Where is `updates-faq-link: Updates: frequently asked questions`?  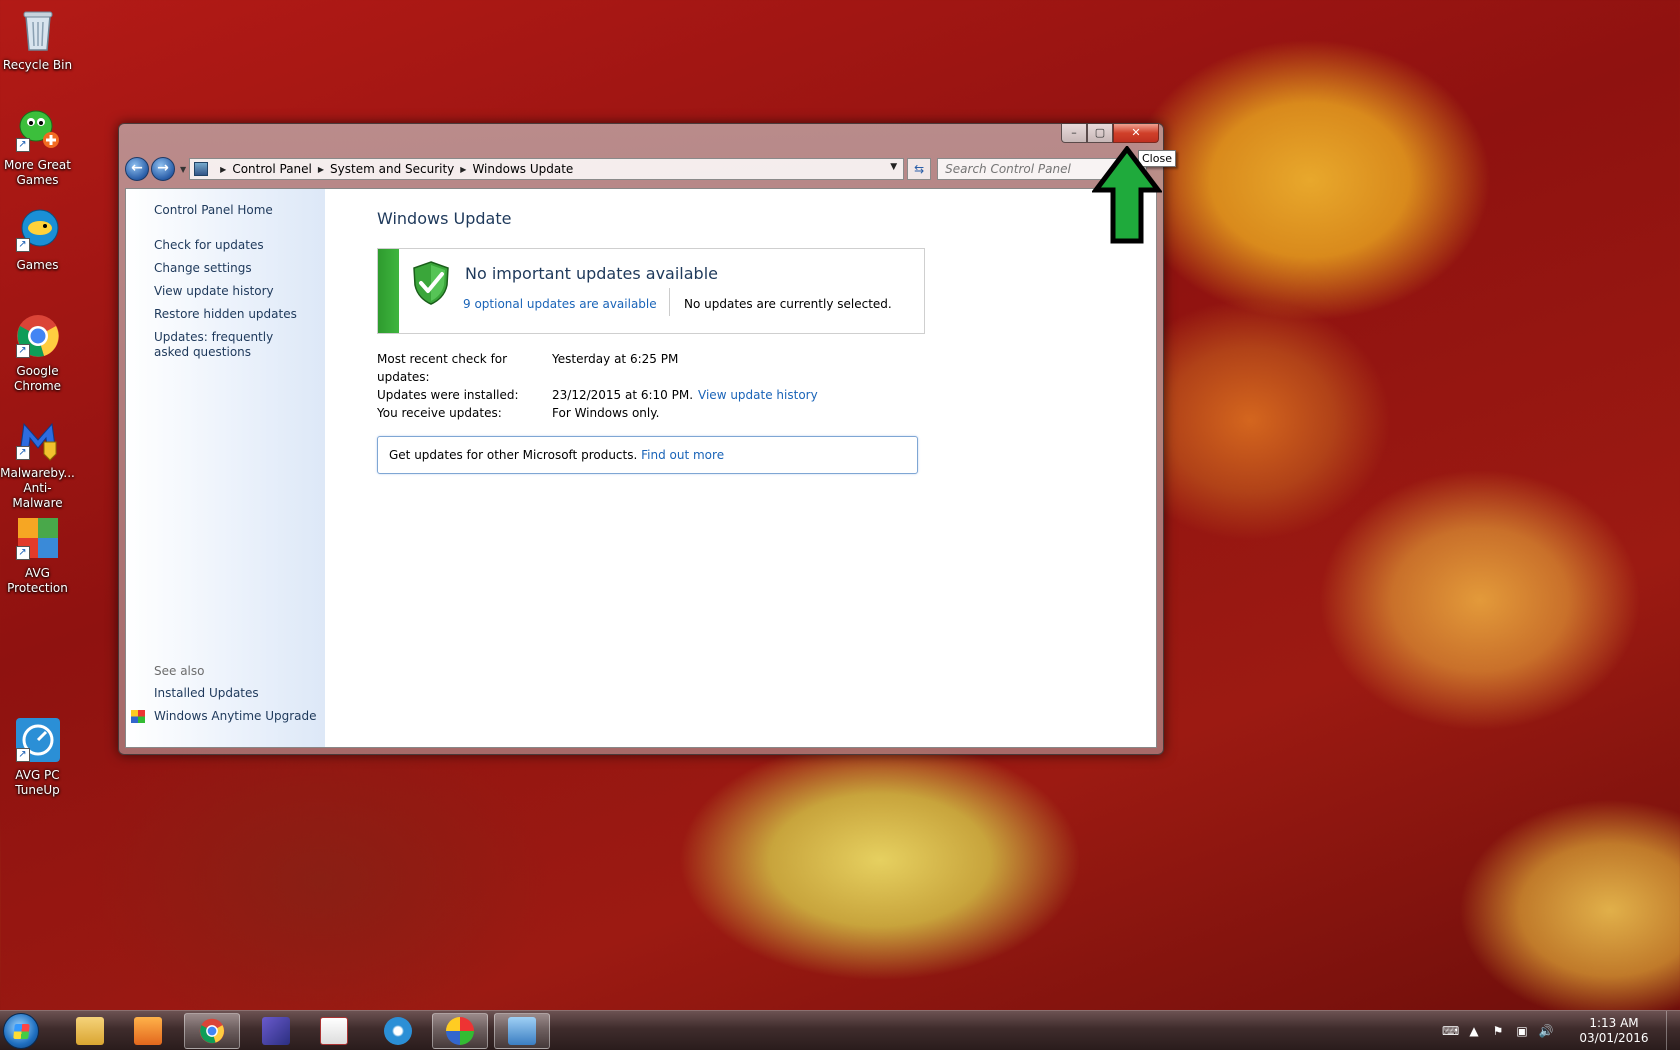 updates-faq-link: Updates: frequently asked questions is located at coordinates (229, 345).